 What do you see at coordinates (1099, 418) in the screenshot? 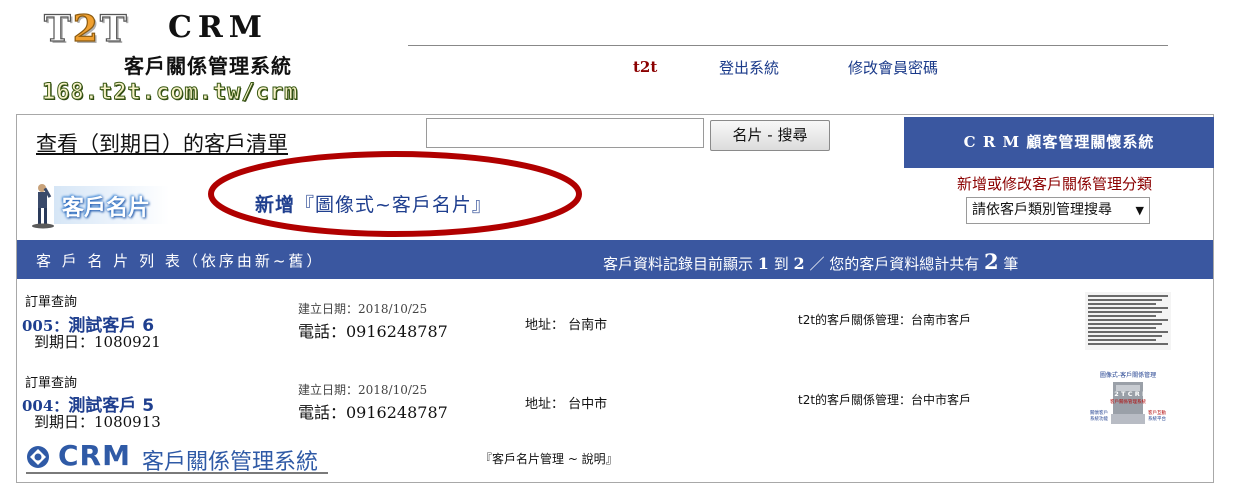
I see `thumb-left-b: 系統功能` at bounding box center [1099, 418].